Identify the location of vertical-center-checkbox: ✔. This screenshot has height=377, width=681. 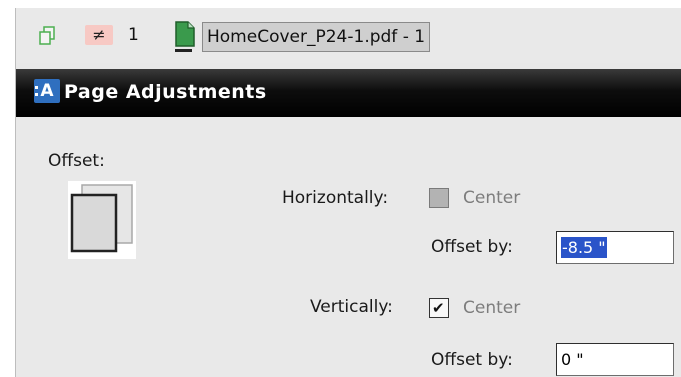
(439, 308).